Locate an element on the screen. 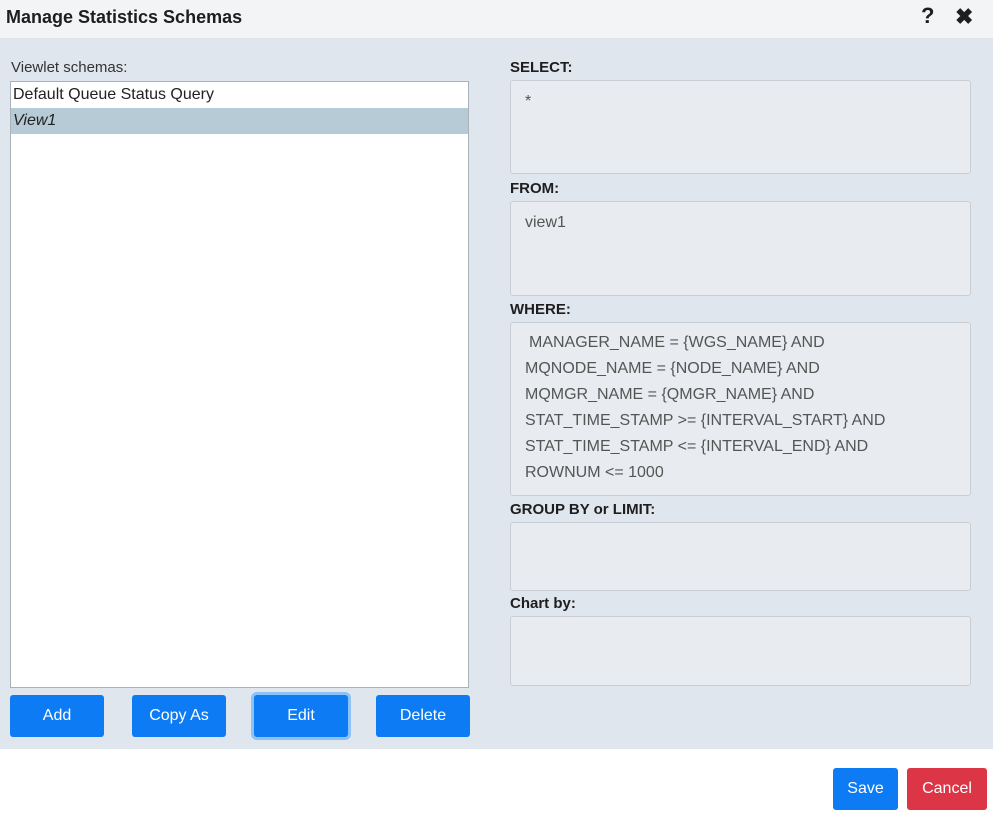 Image resolution: width=993 pixels, height=815 pixels. schema-item-view1: View1 is located at coordinates (239, 121).